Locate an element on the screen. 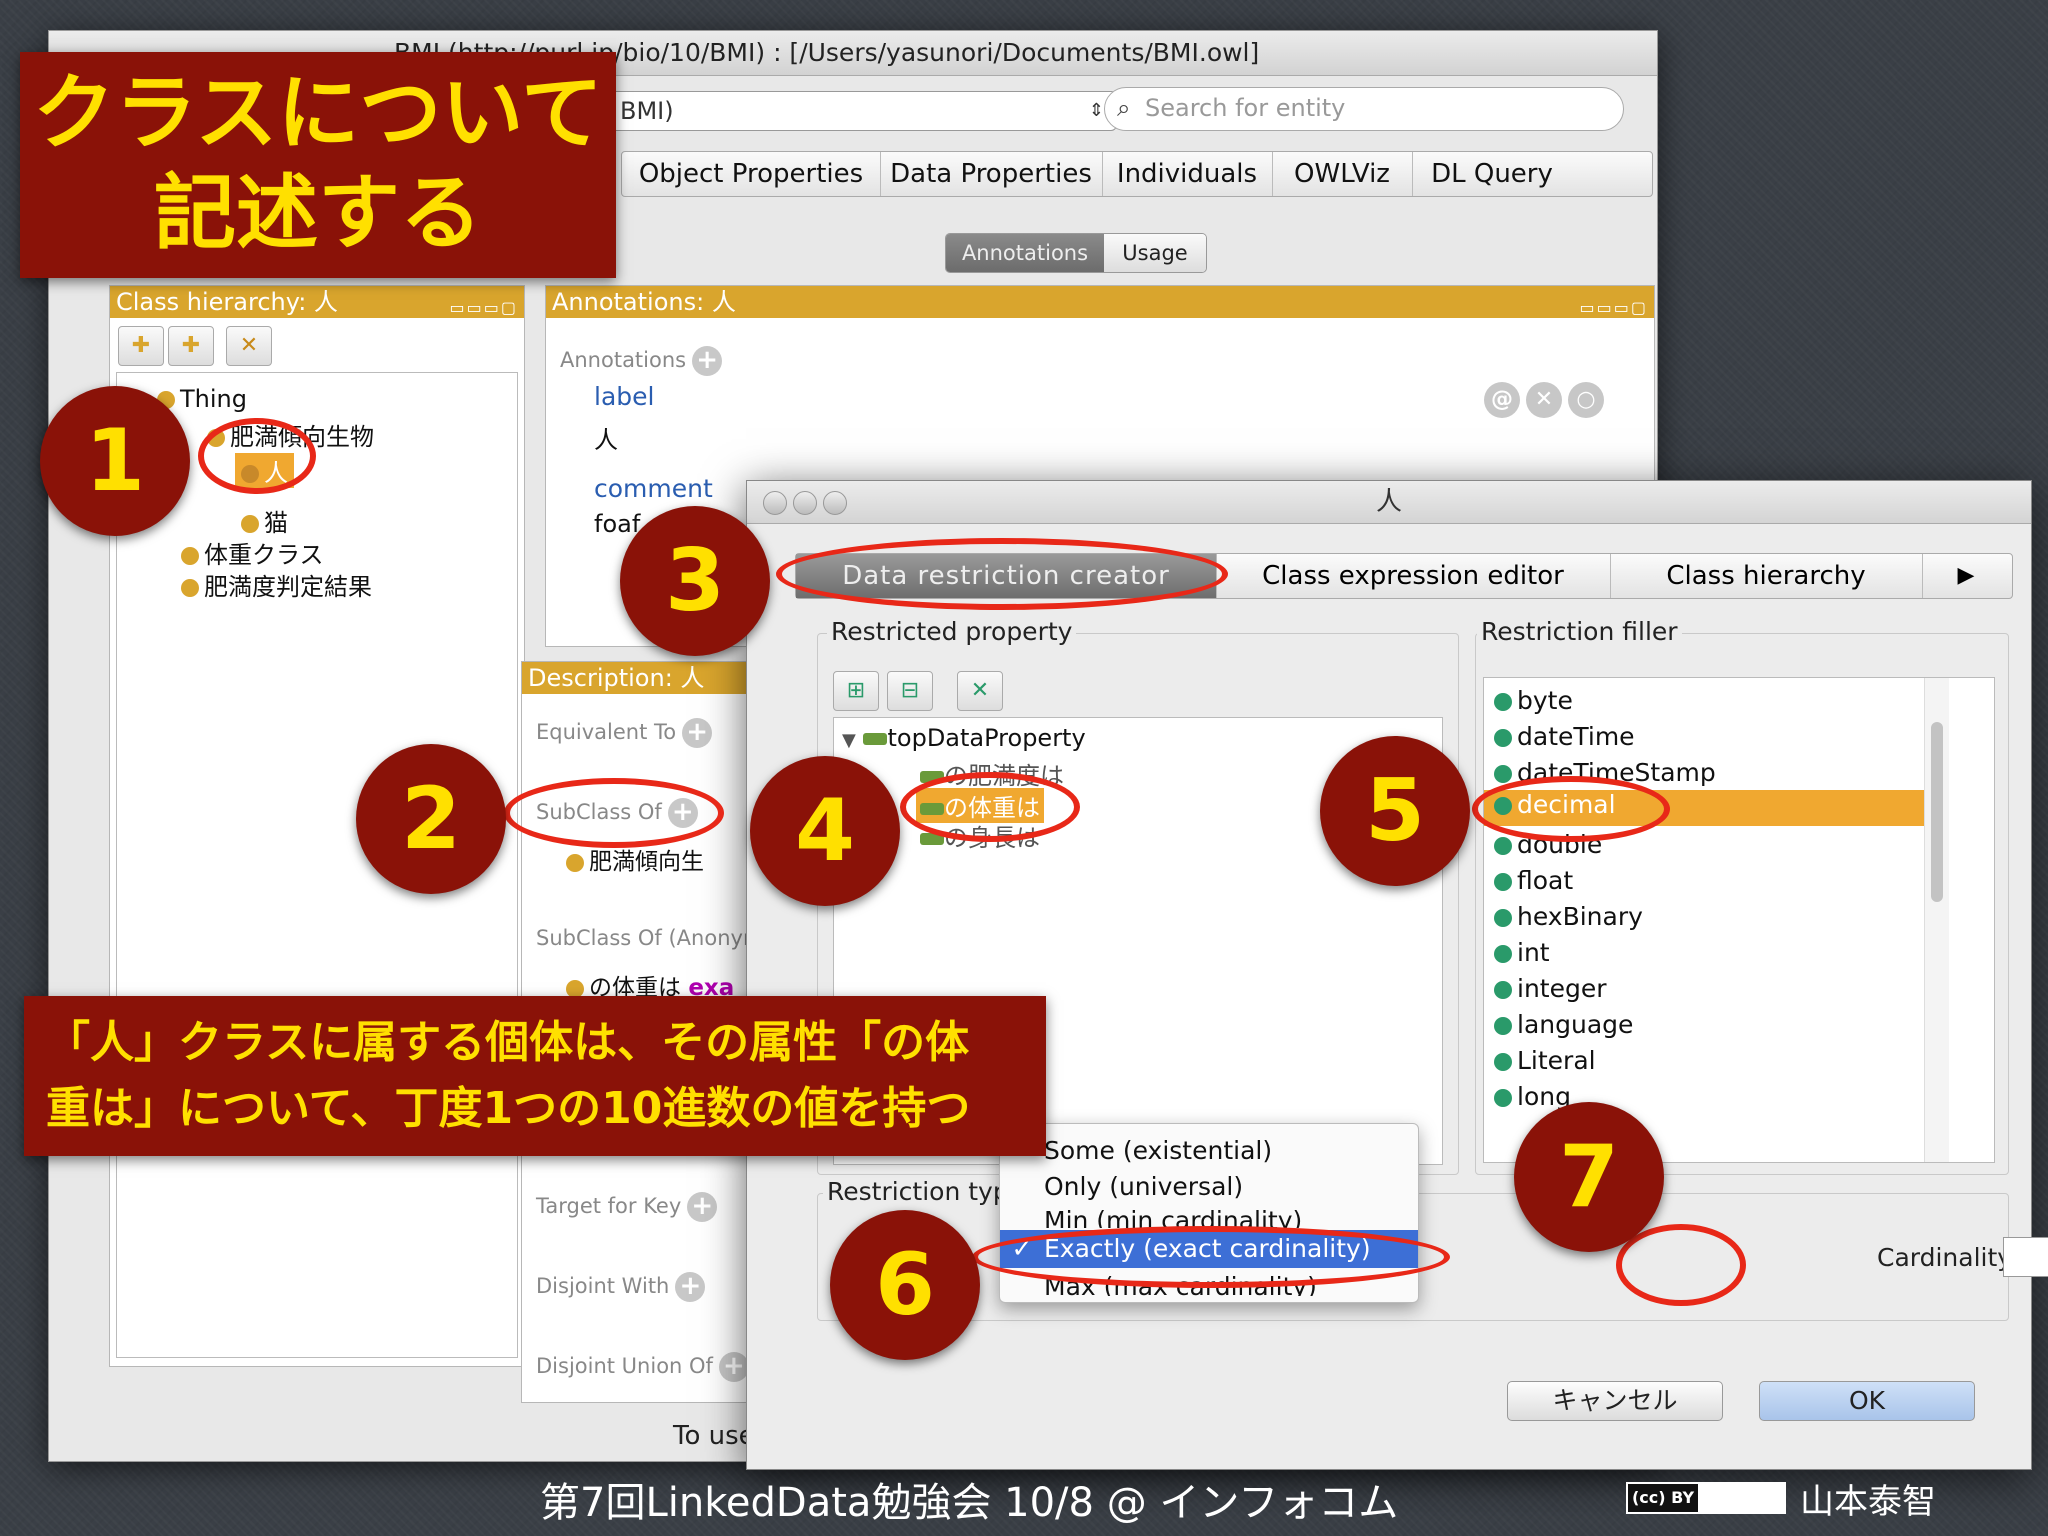 The height and width of the screenshot is (1536, 2048). annotations-usage-toggle: Annotations Usage is located at coordinates (1076, 253).